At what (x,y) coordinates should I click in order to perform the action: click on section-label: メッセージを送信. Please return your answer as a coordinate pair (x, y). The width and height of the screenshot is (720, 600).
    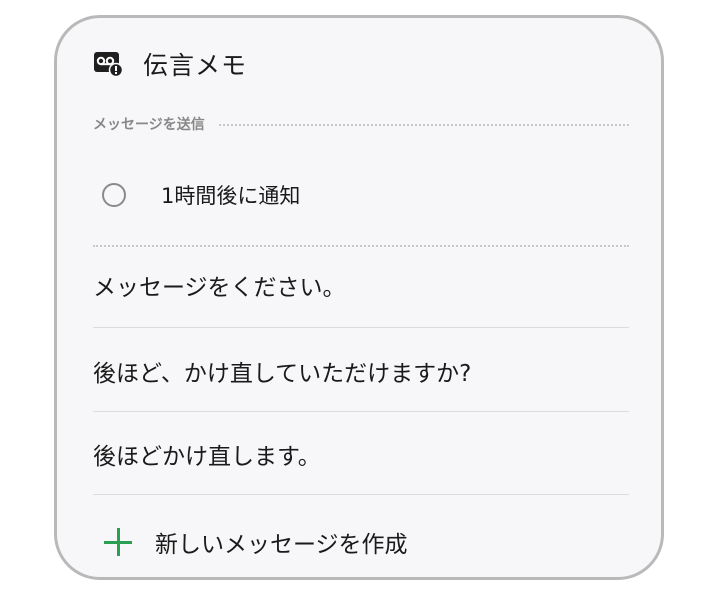
    Looking at the image, I should click on (149, 125).